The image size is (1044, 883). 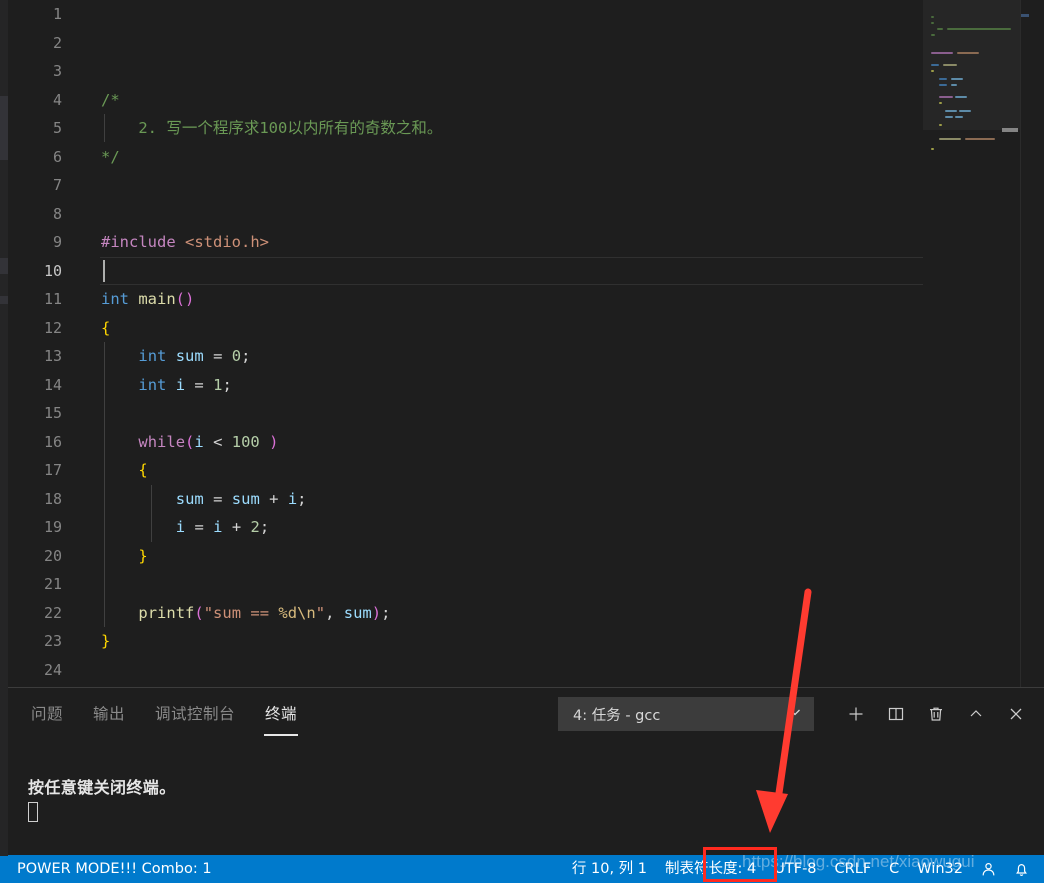 I want to click on panel-actions: 4: 任务 - gcc, so click(x=797, y=714).